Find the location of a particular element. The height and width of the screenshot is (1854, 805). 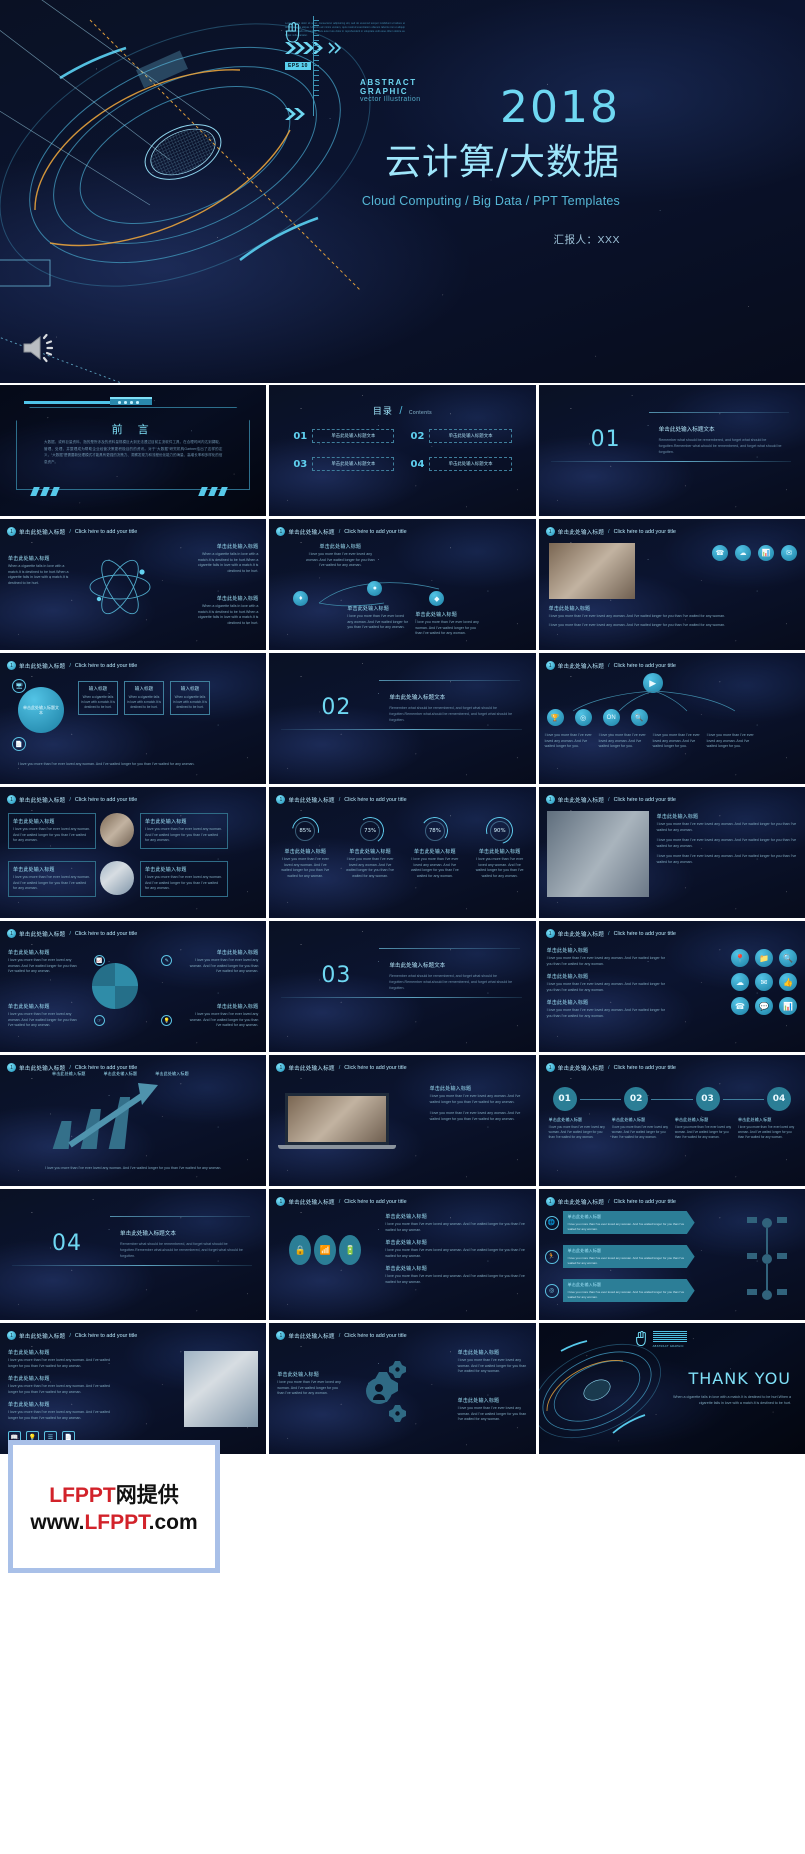

step-number: 02 is located at coordinates (636, 1099).